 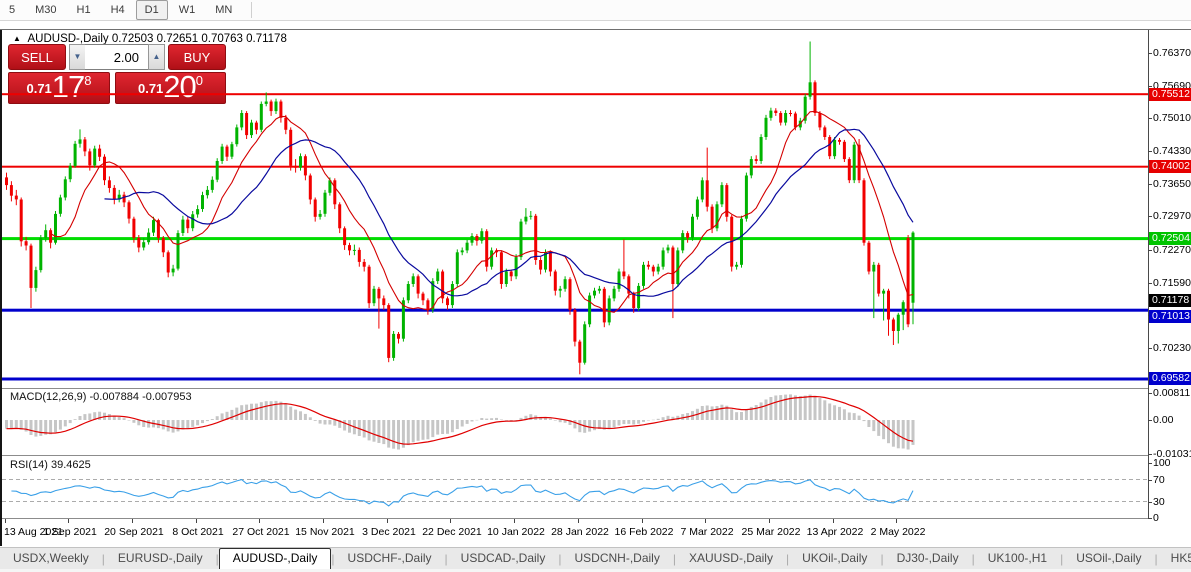 I want to click on tab-usdcad-daily: USDCAD-,Daily, so click(x=503, y=559).